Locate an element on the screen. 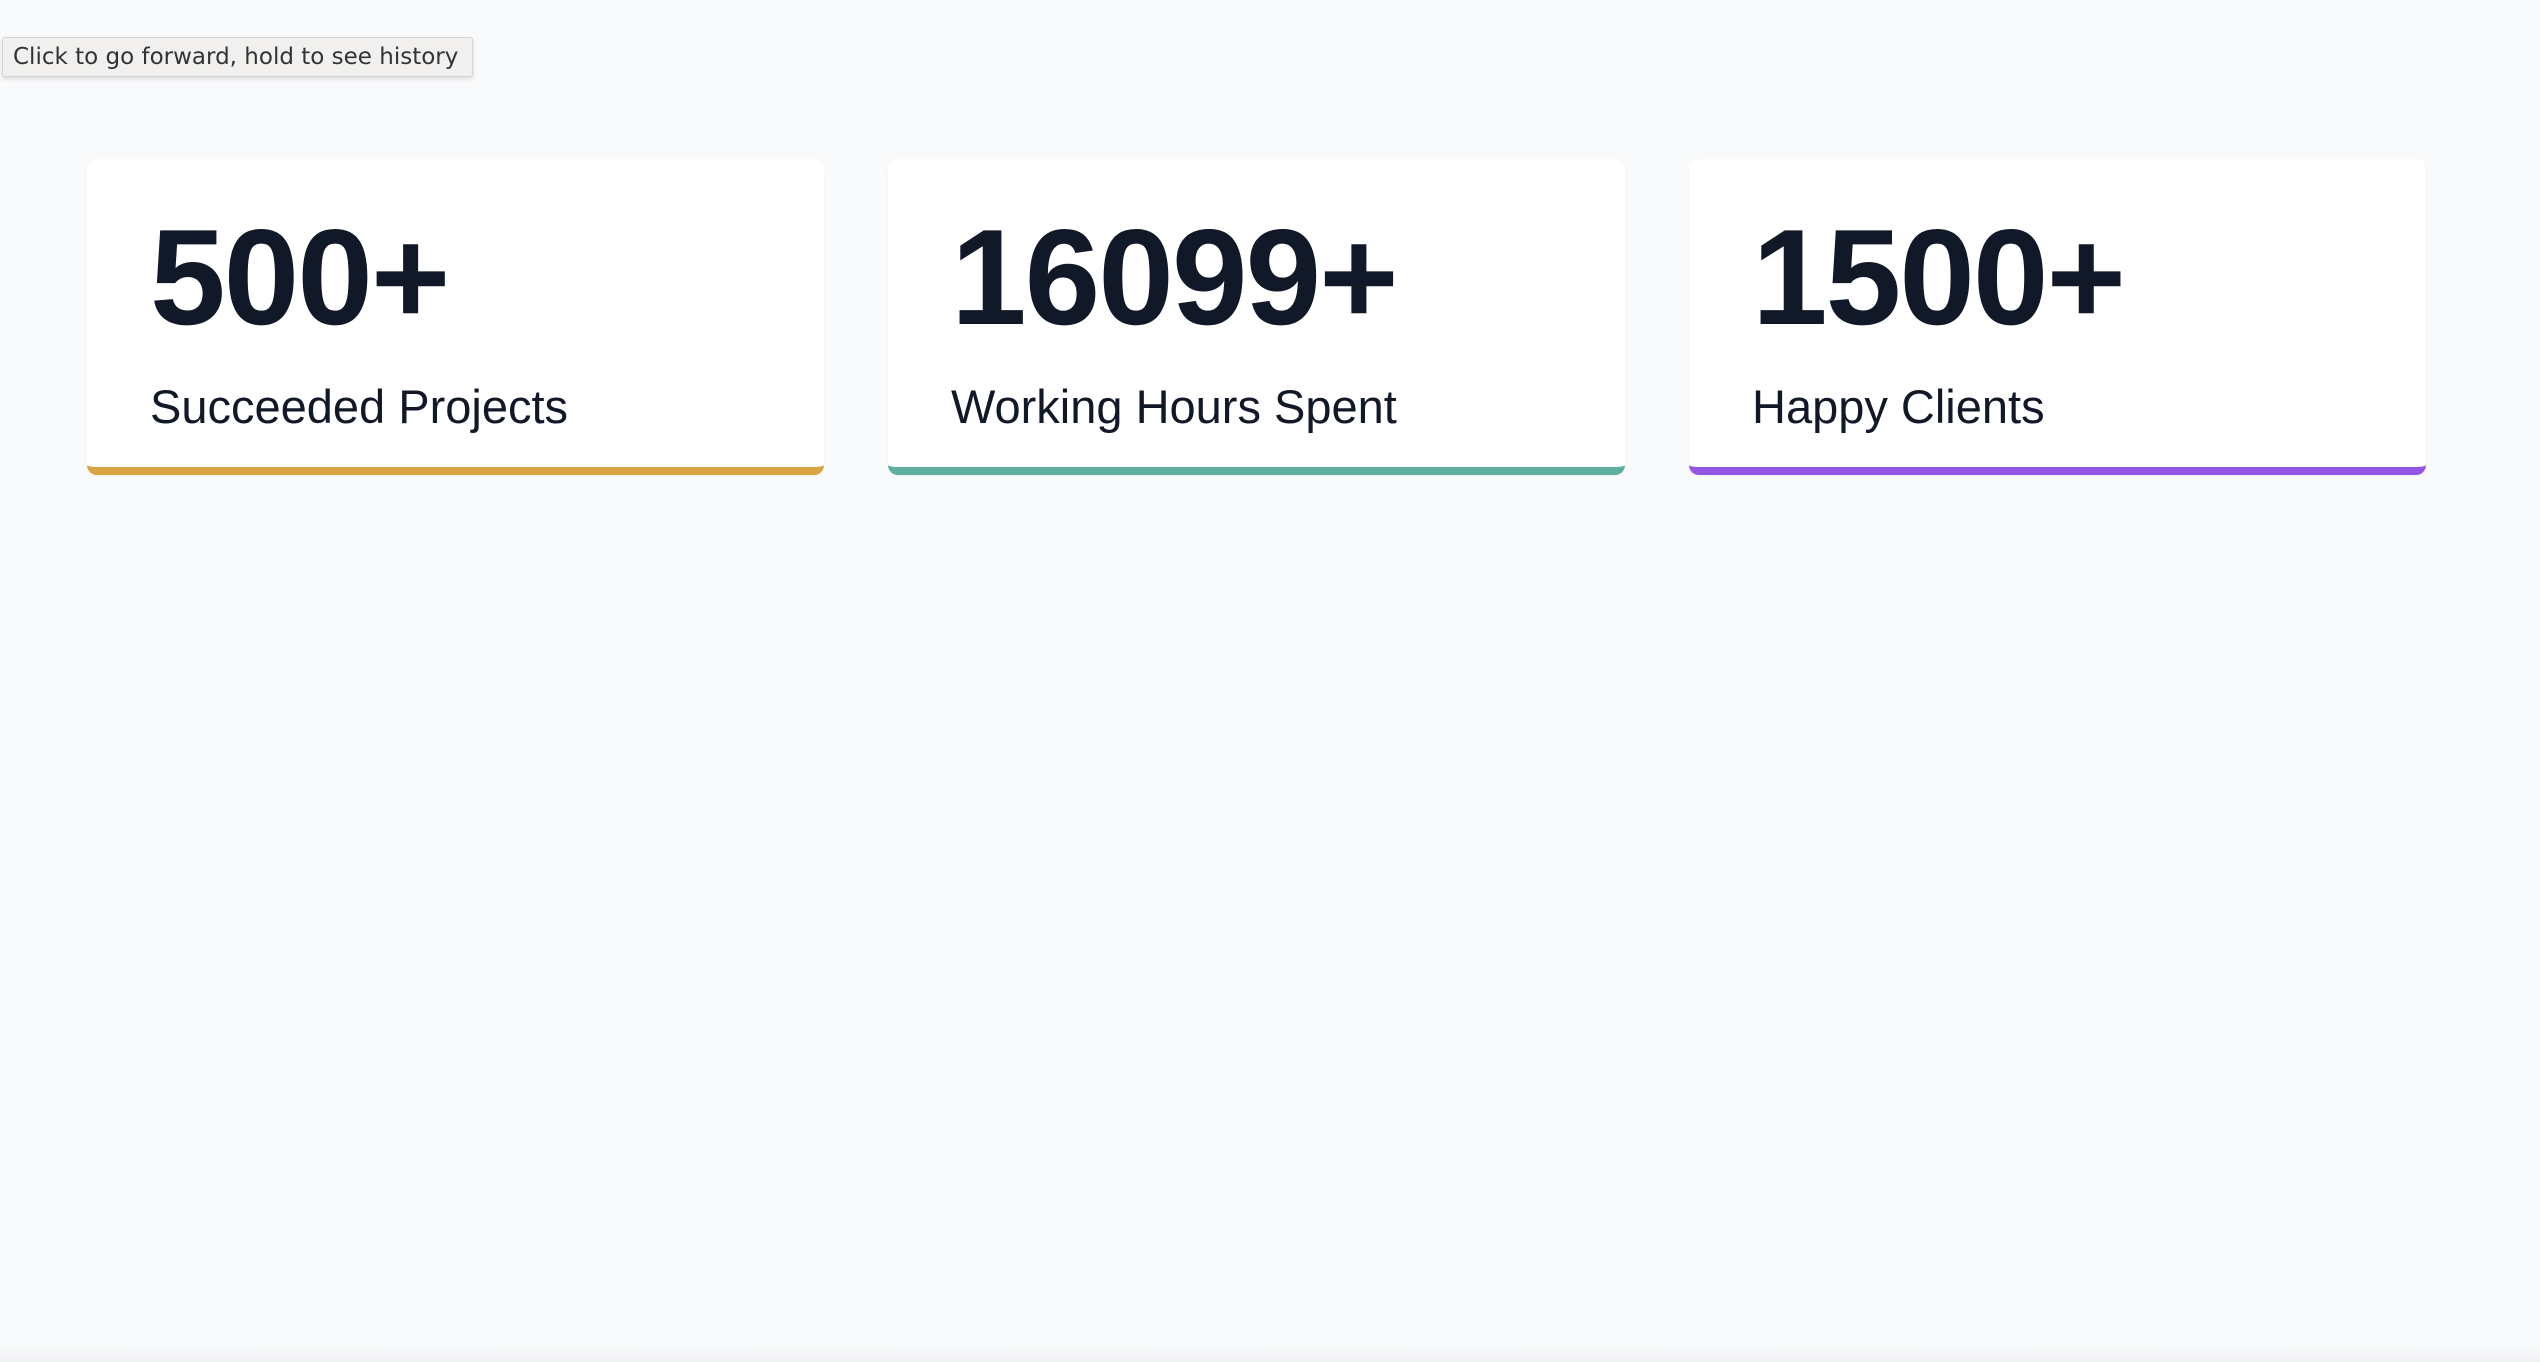  stat-card-working-hours: 16099+ Working Hours Spent is located at coordinates (1256, 317).